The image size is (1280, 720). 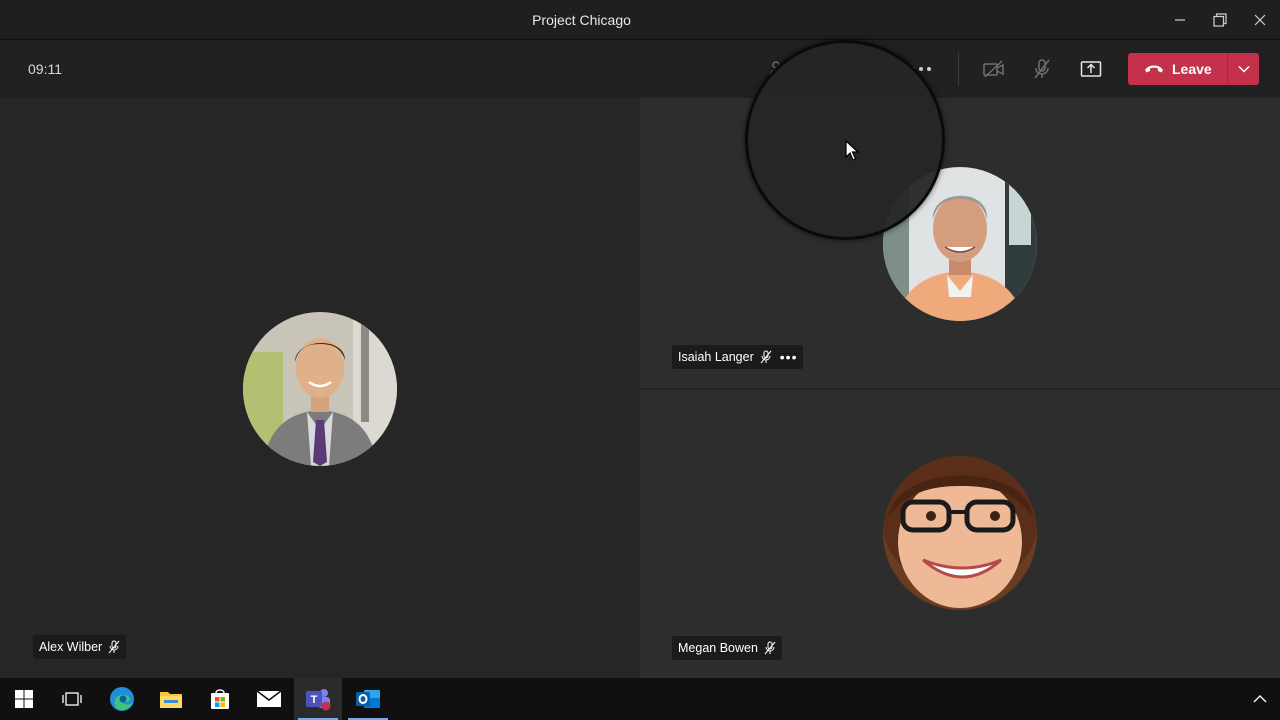 I want to click on minimize-button, so click(x=1180, y=20).